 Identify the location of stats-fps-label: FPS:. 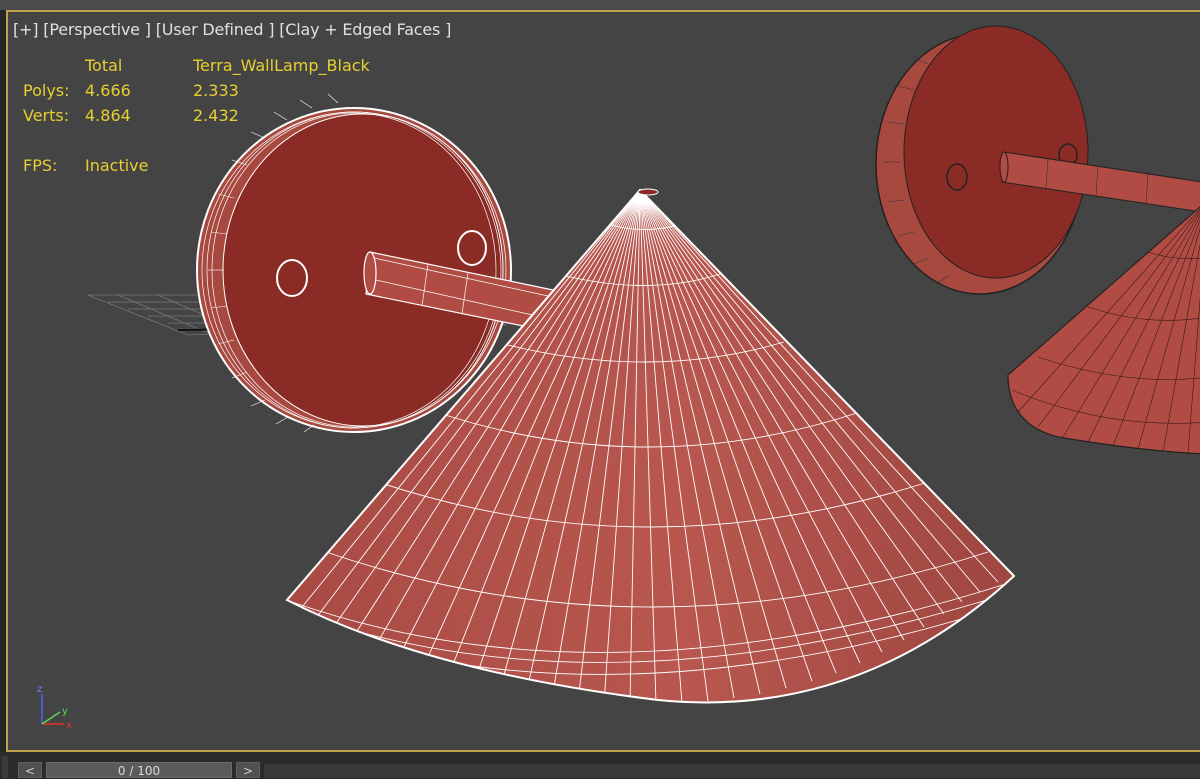
(40, 165).